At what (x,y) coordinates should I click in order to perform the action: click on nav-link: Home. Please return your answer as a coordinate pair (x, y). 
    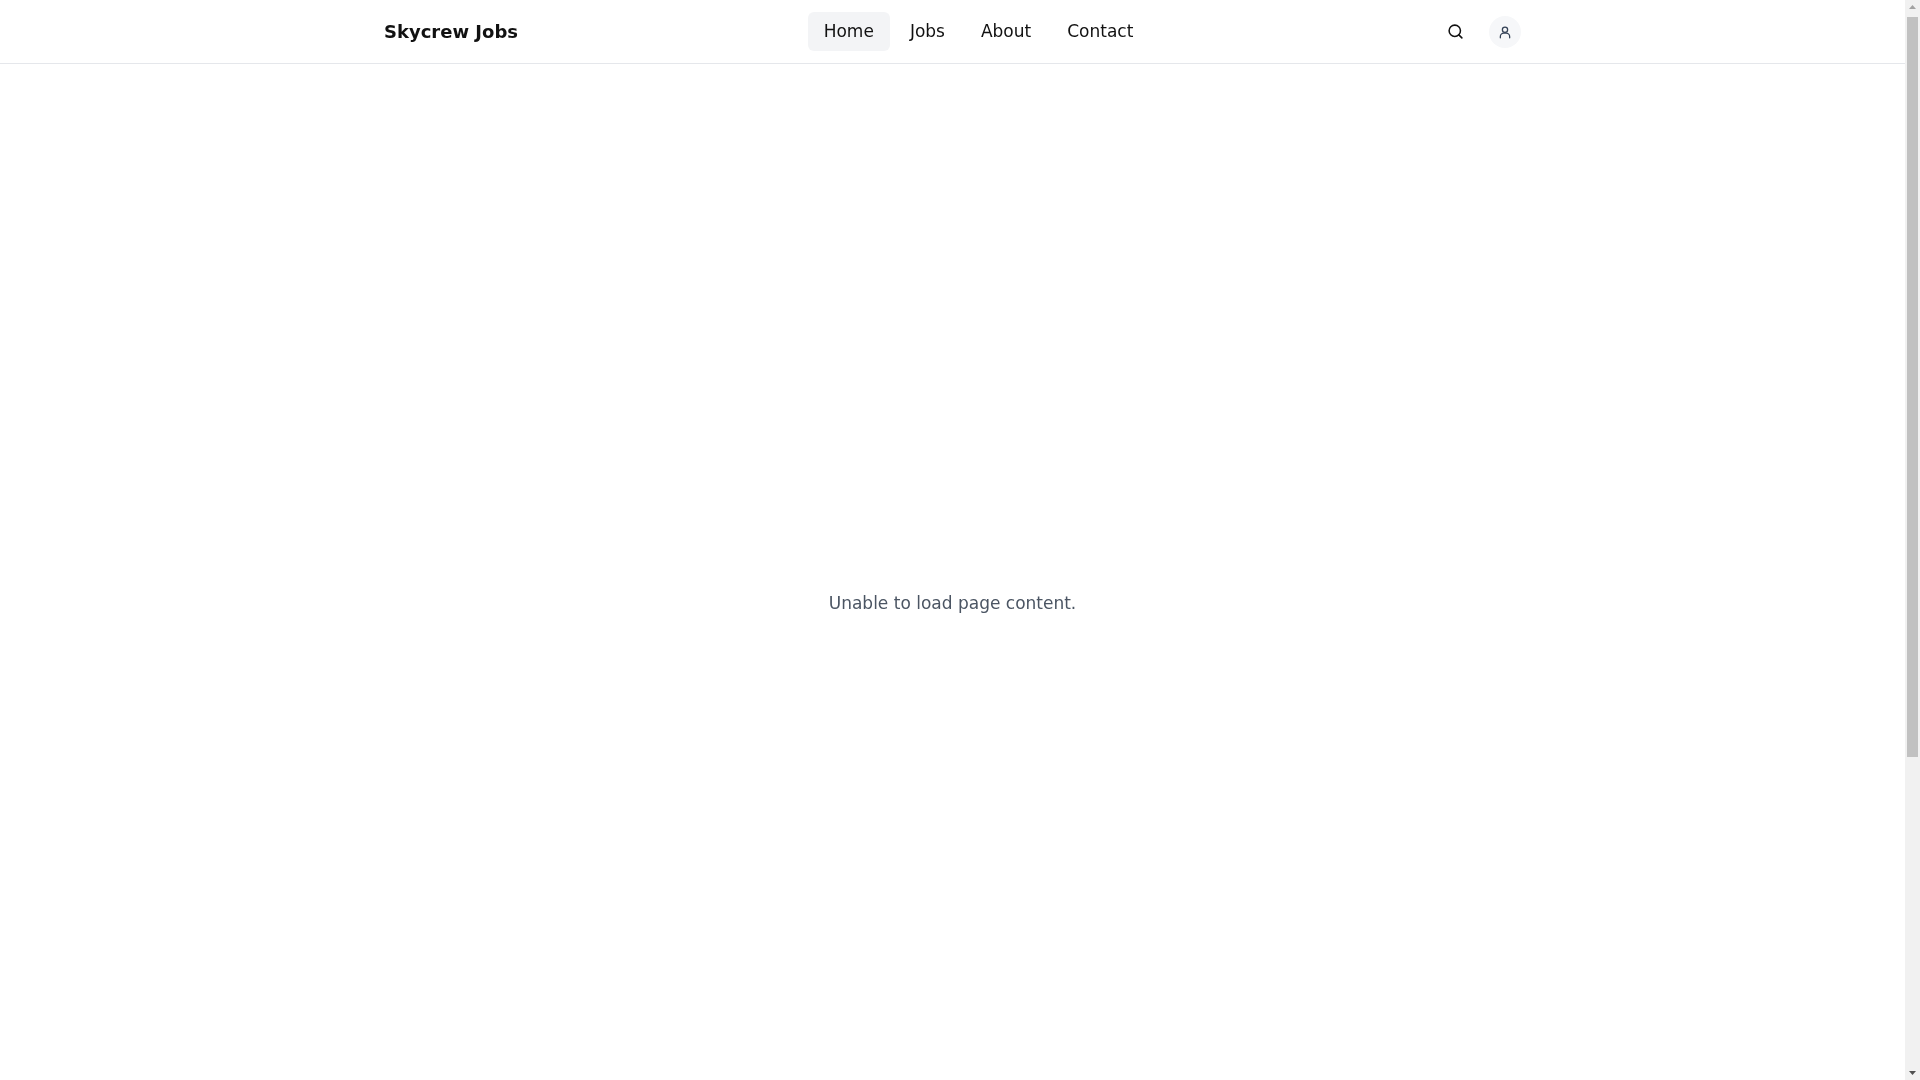
    Looking at the image, I should click on (848, 31).